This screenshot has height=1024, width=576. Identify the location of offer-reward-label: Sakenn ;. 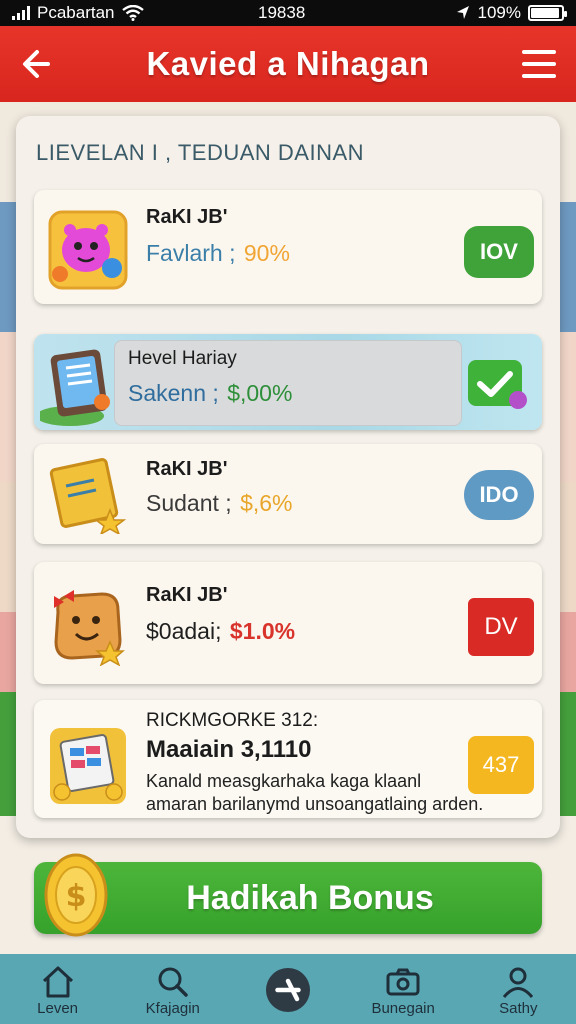
(173, 393).